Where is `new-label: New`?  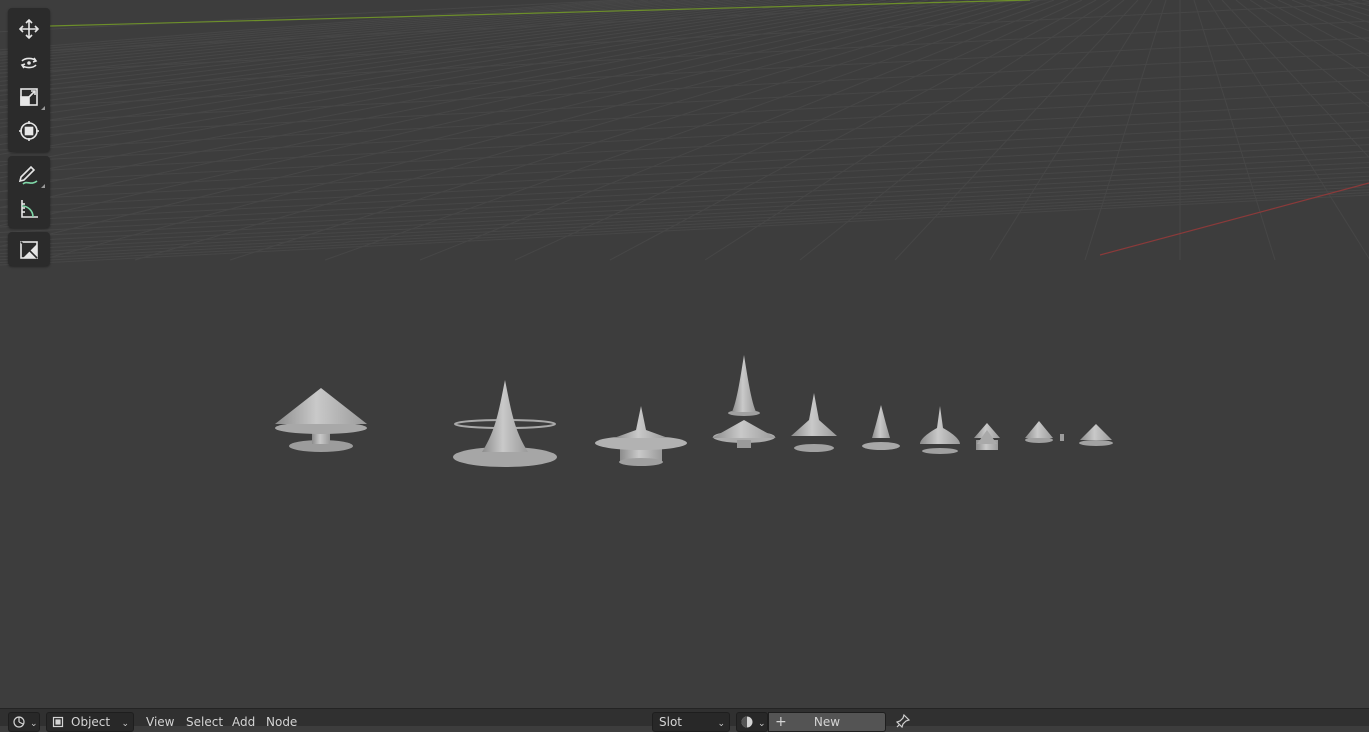
new-label: New is located at coordinates (827, 722).